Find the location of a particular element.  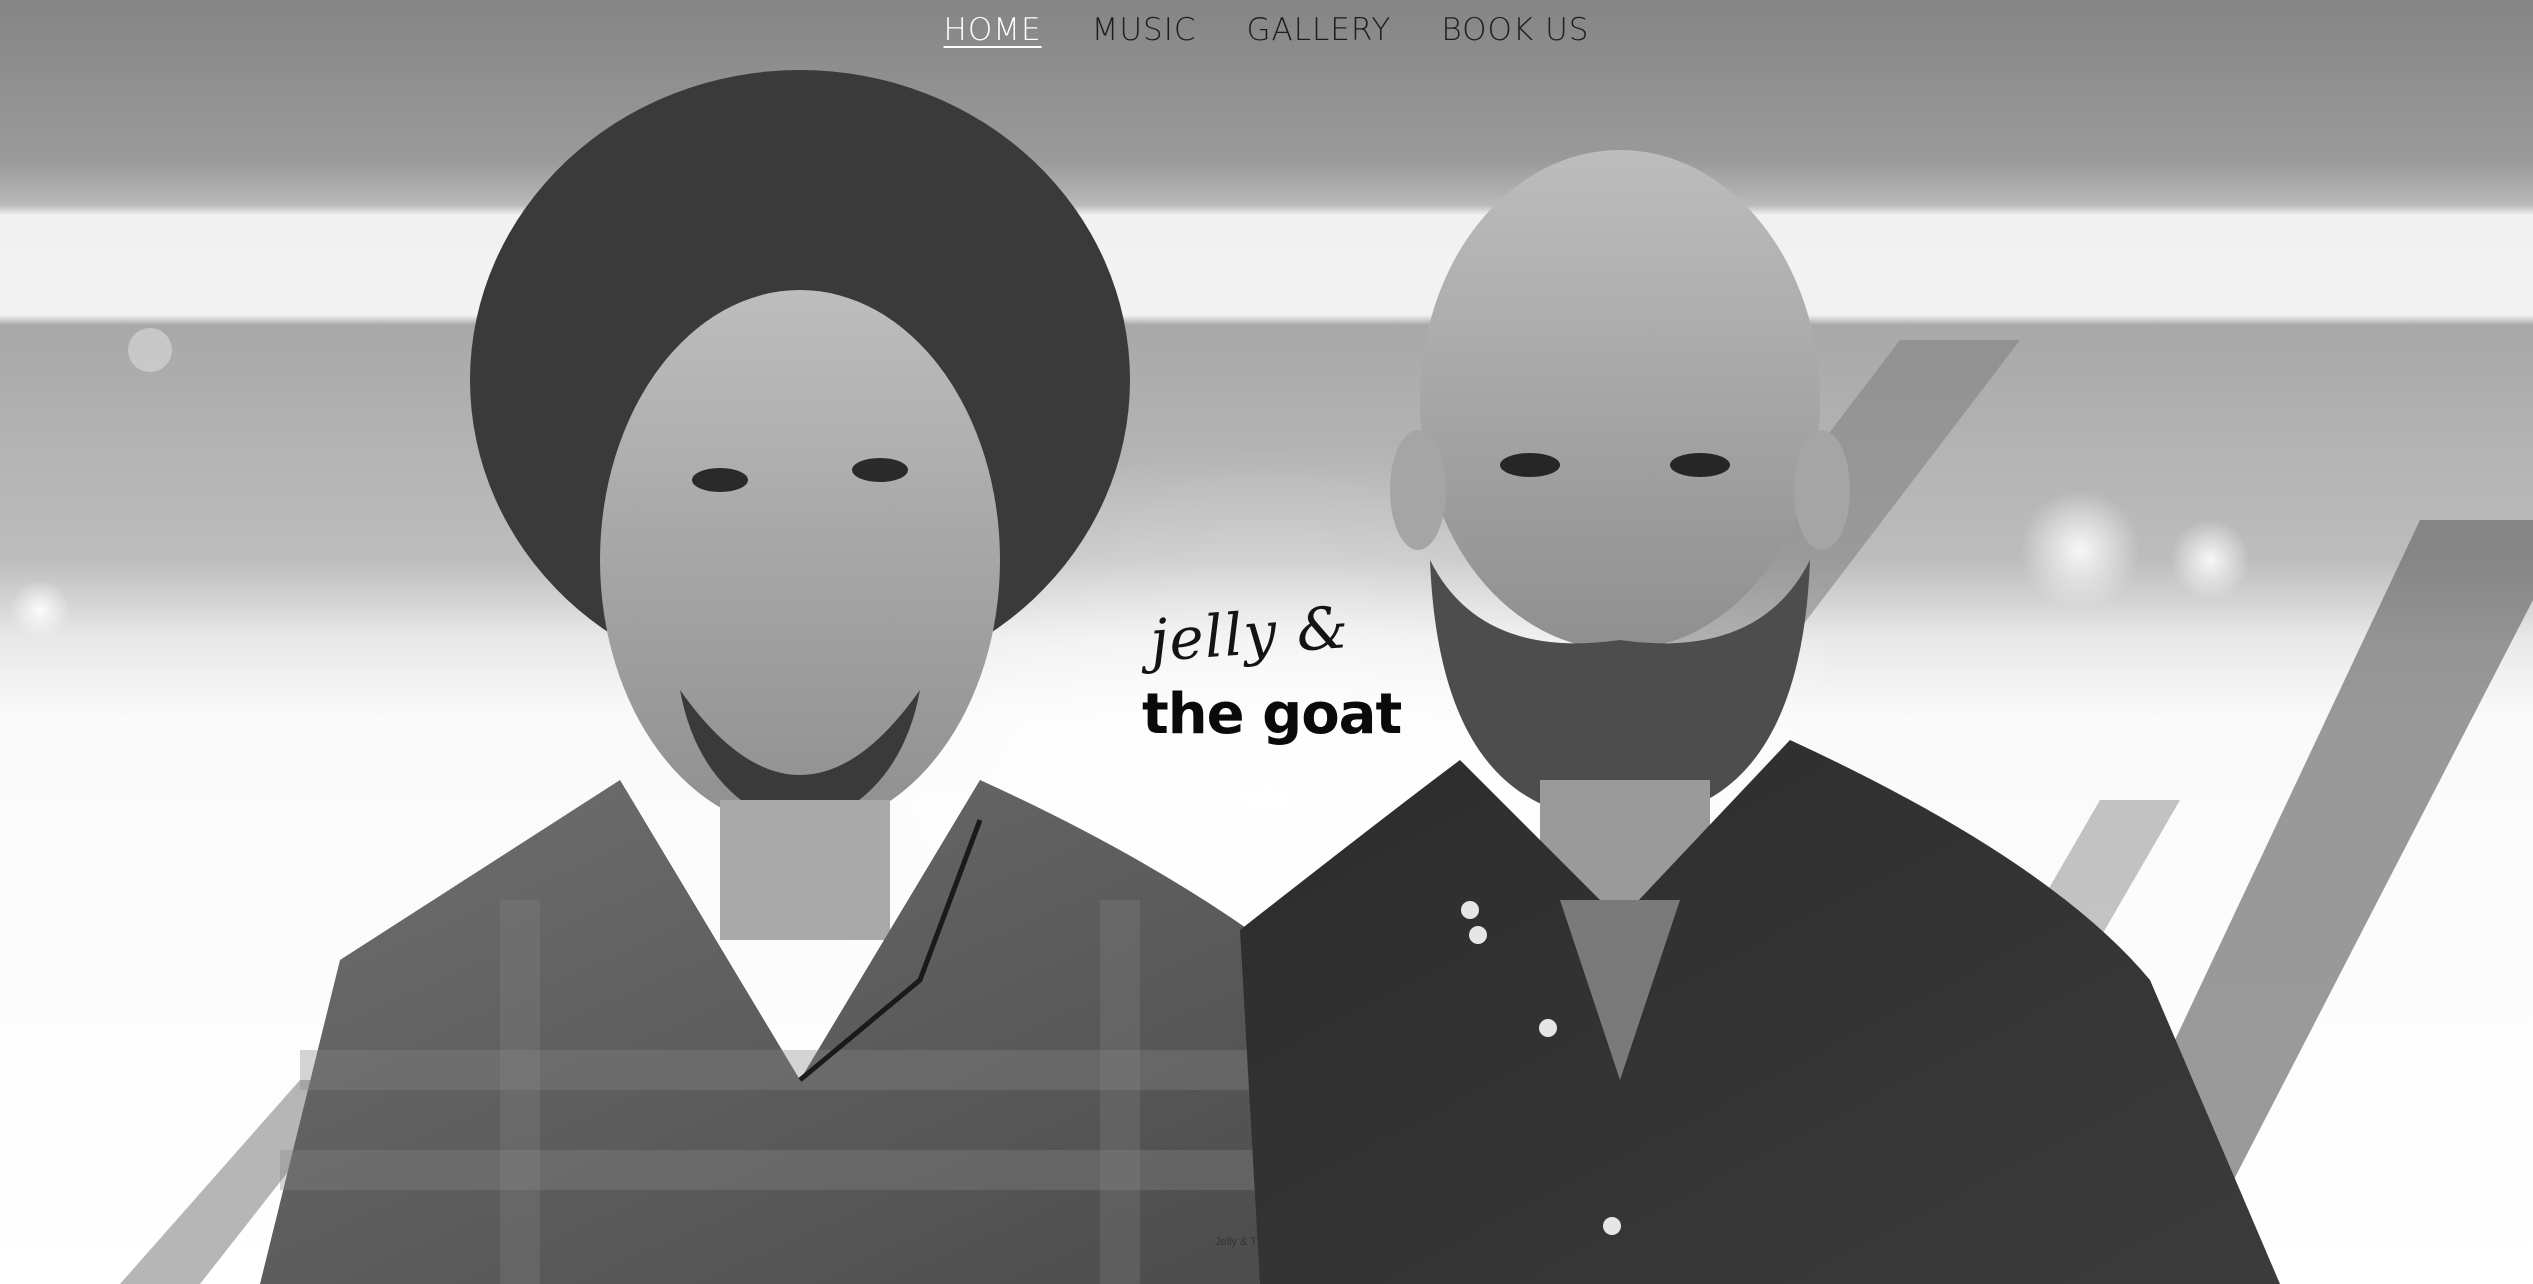

nav-item-music: MUSIC is located at coordinates (1144, 30).